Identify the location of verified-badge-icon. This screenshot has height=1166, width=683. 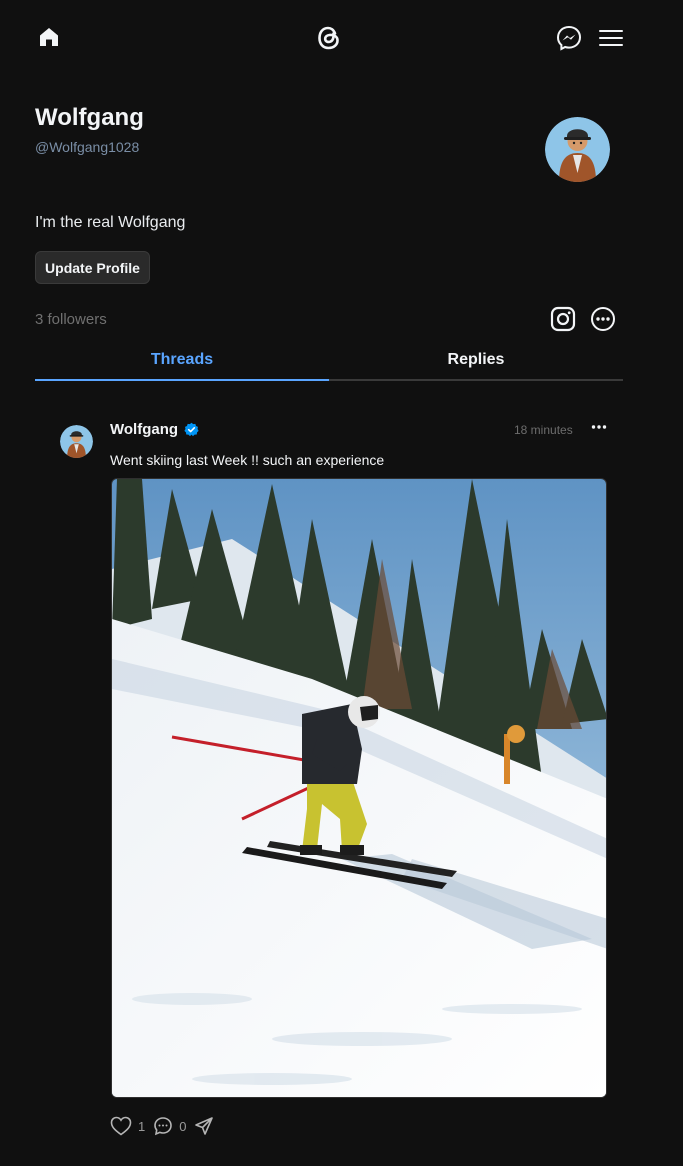
(191, 429).